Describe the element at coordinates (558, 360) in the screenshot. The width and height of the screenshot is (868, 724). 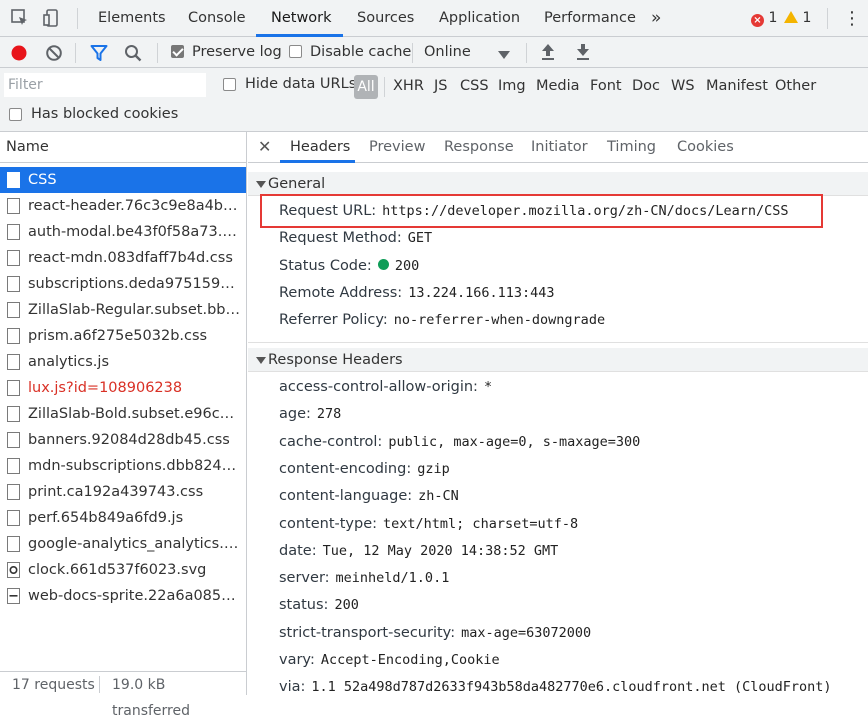
I see `response-headers-section-header: Response Headers` at that location.